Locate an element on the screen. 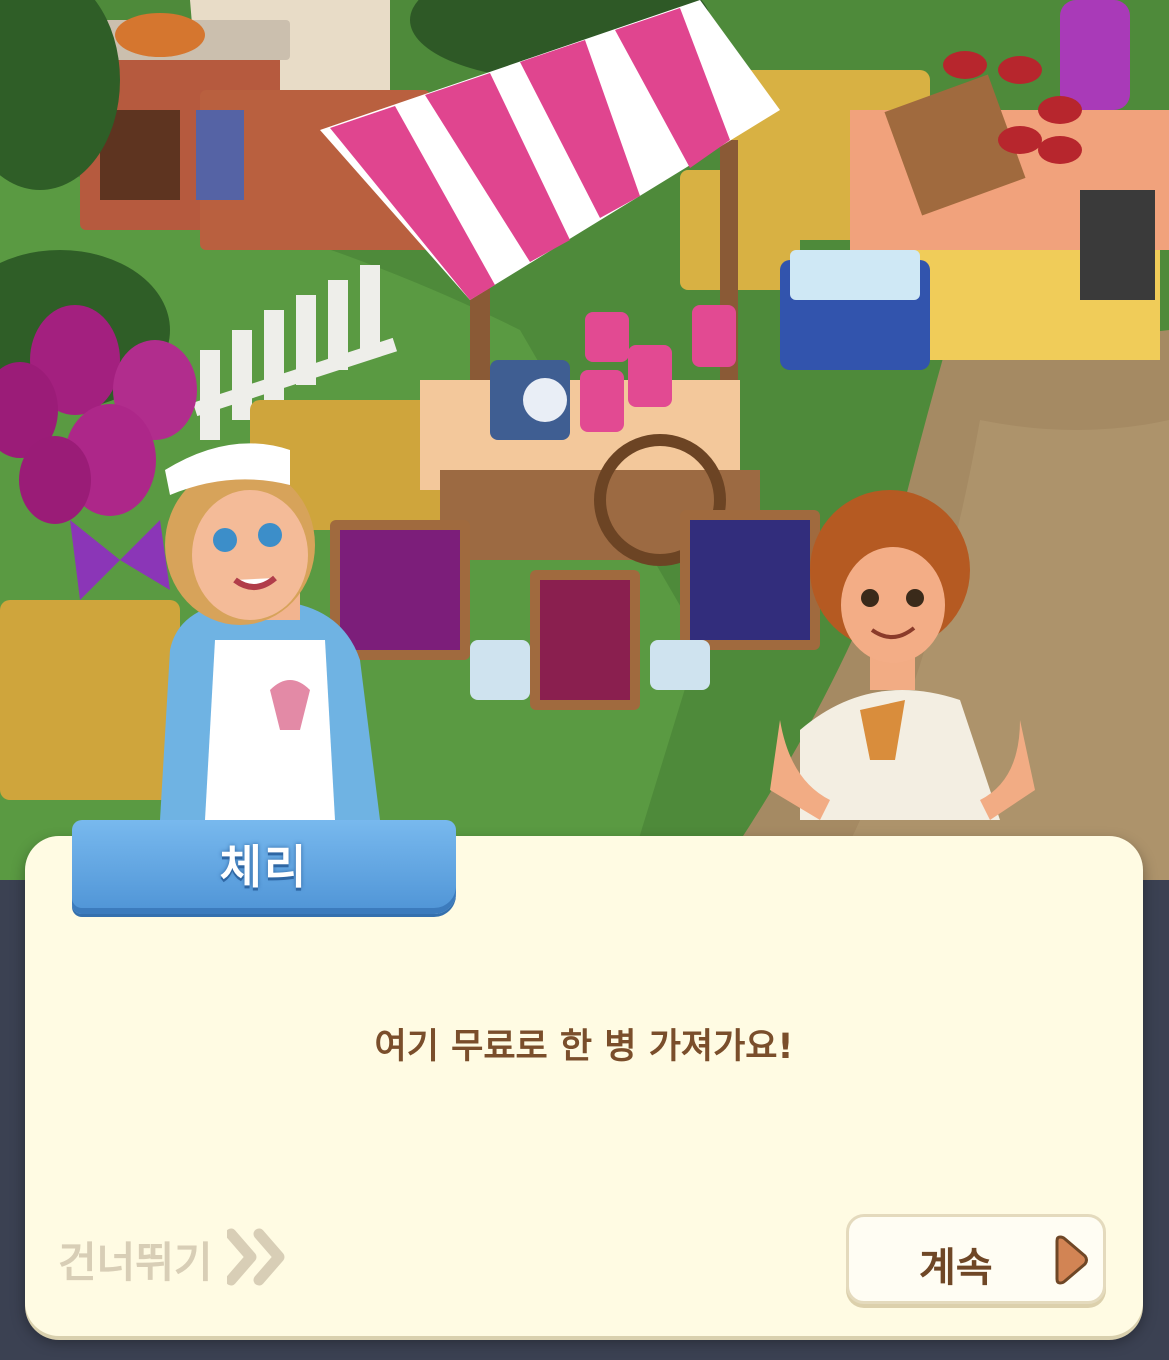  continue-button: 계속 is located at coordinates (976, 1259).